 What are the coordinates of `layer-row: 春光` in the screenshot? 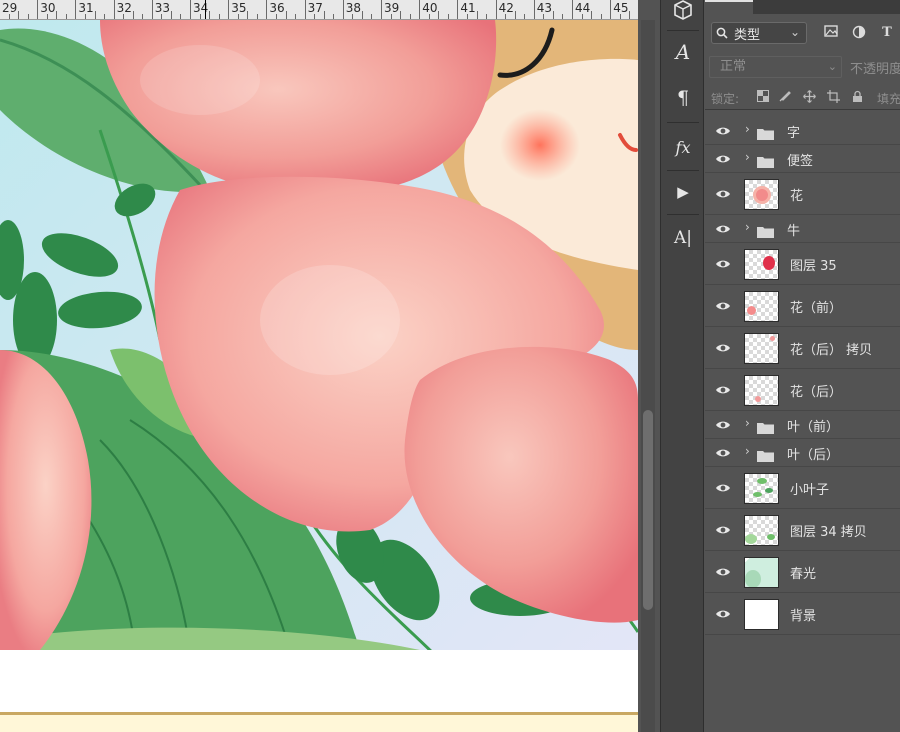 It's located at (802, 572).